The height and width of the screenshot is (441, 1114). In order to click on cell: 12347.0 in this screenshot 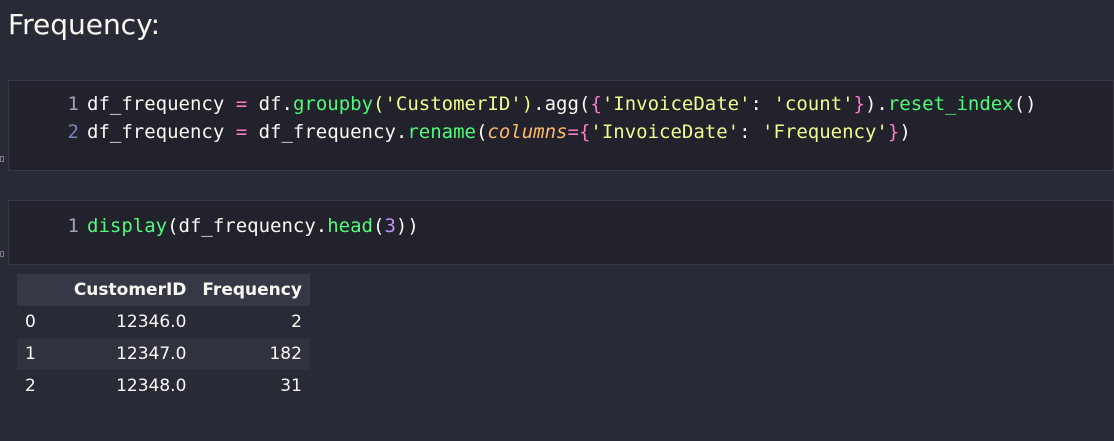, I will do `click(130, 354)`.